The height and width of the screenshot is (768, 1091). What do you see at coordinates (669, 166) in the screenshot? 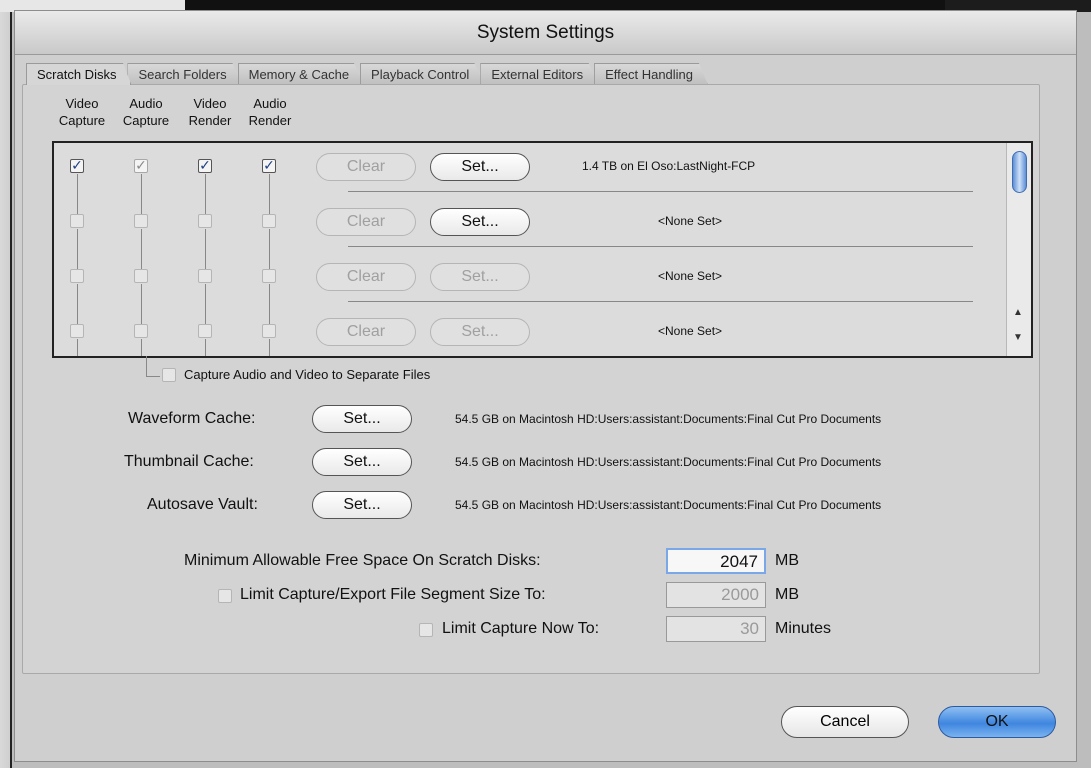
I see `disk-row-1-info: 1.4 TB on El Oso:LastNight-FCP` at bounding box center [669, 166].